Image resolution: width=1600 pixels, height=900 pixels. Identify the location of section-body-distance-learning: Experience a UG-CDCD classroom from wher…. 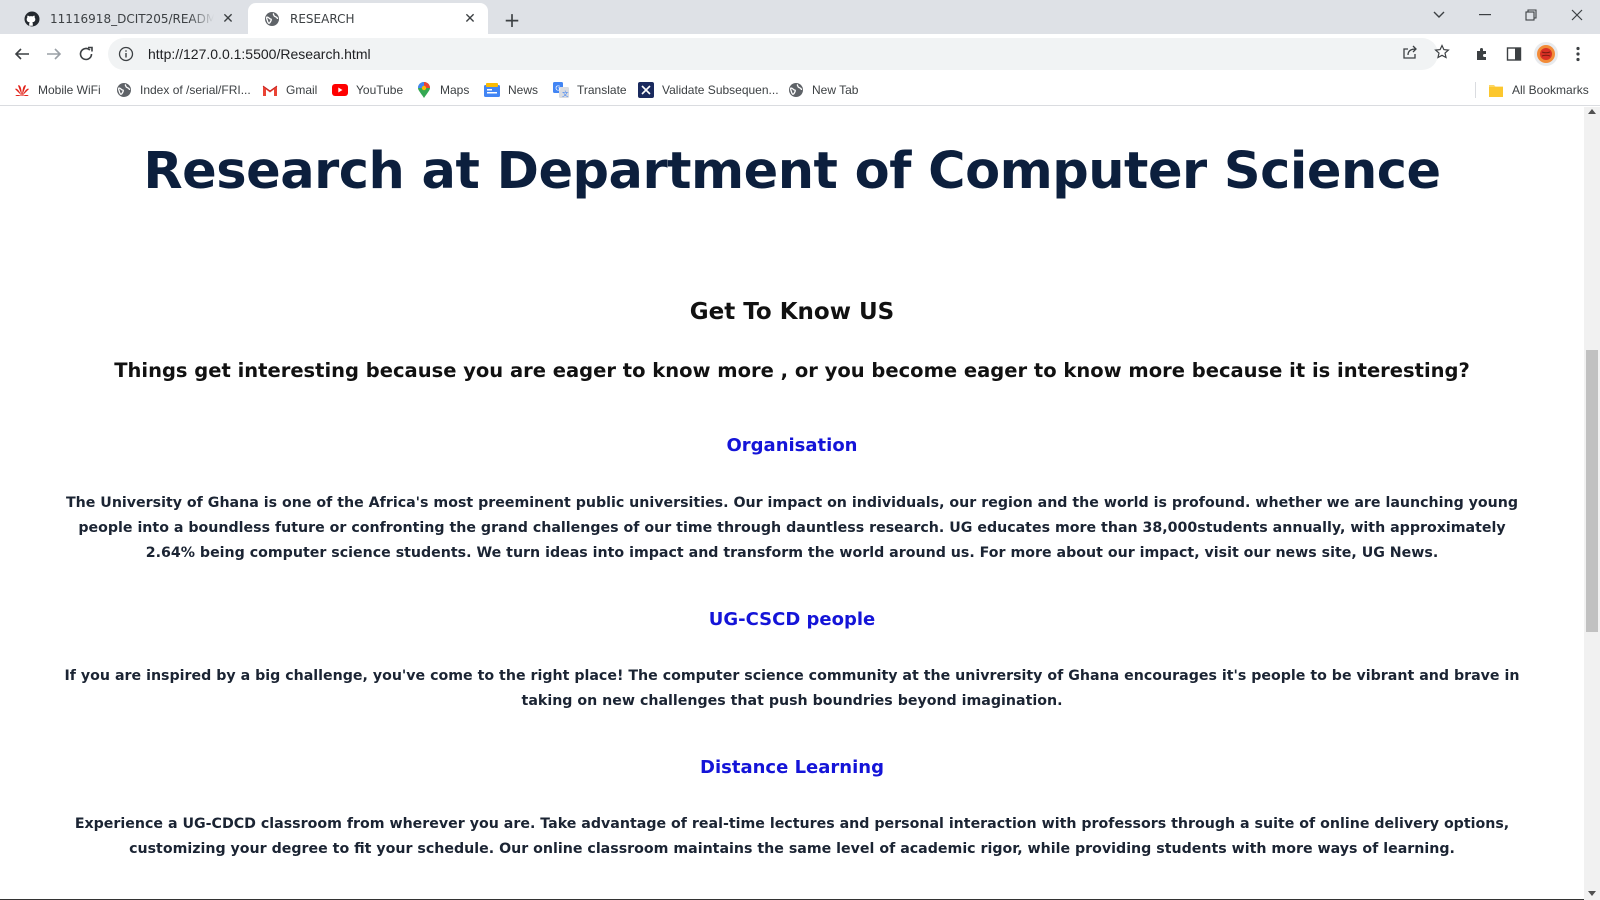
(792, 836).